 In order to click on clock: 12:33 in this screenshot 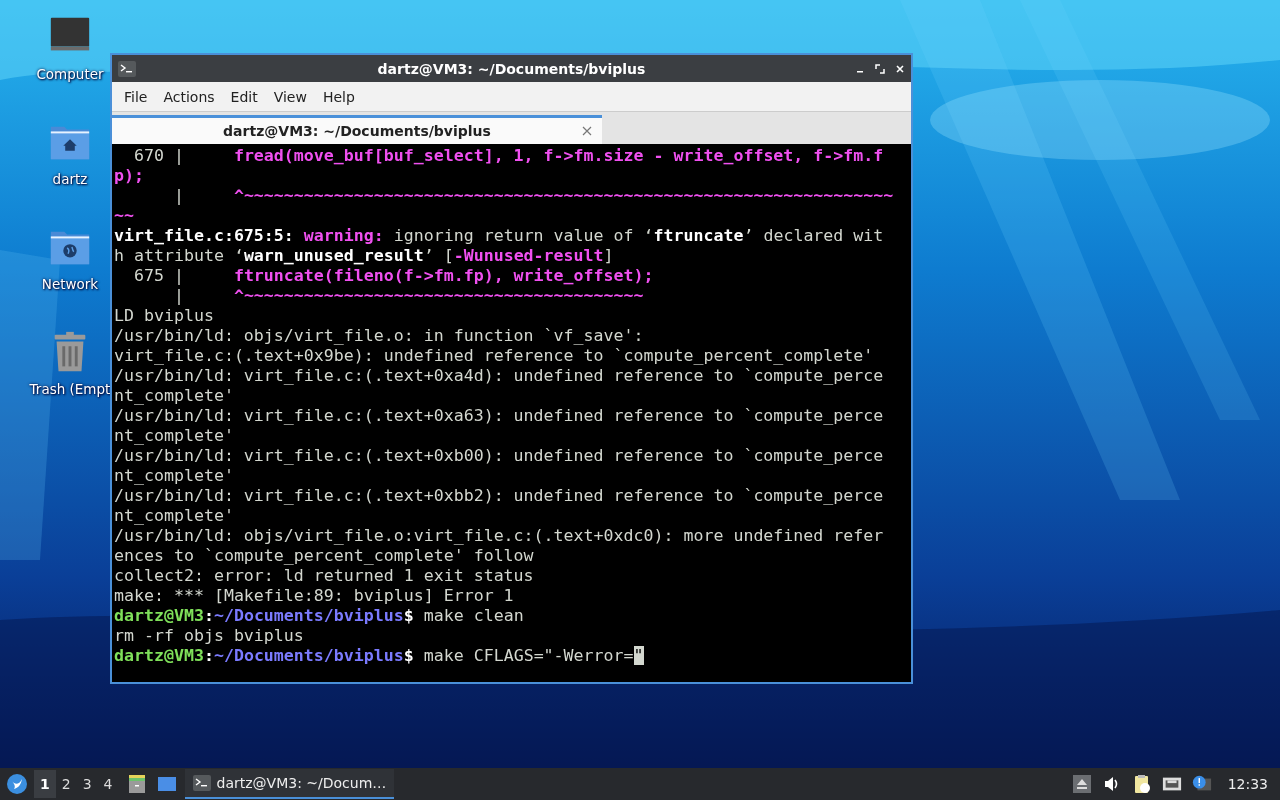, I will do `click(1247, 784)`.